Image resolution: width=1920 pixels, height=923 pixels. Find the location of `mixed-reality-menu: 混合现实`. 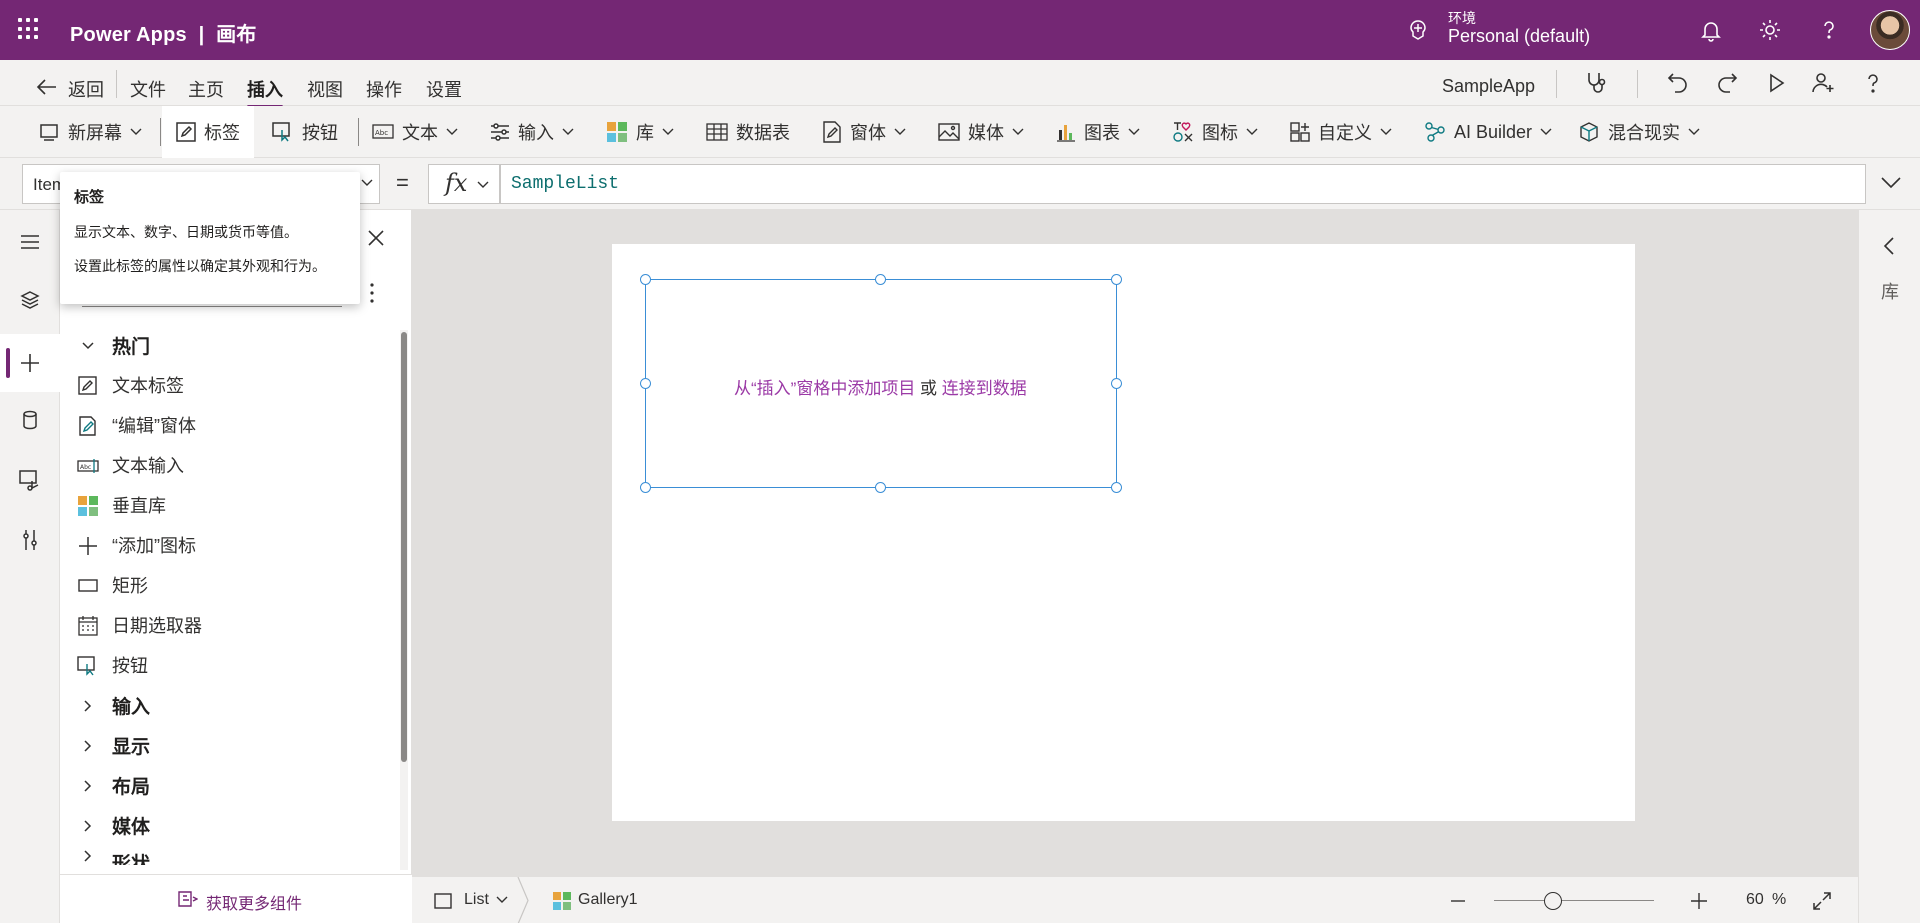

mixed-reality-menu: 混合现实 is located at coordinates (1639, 132).